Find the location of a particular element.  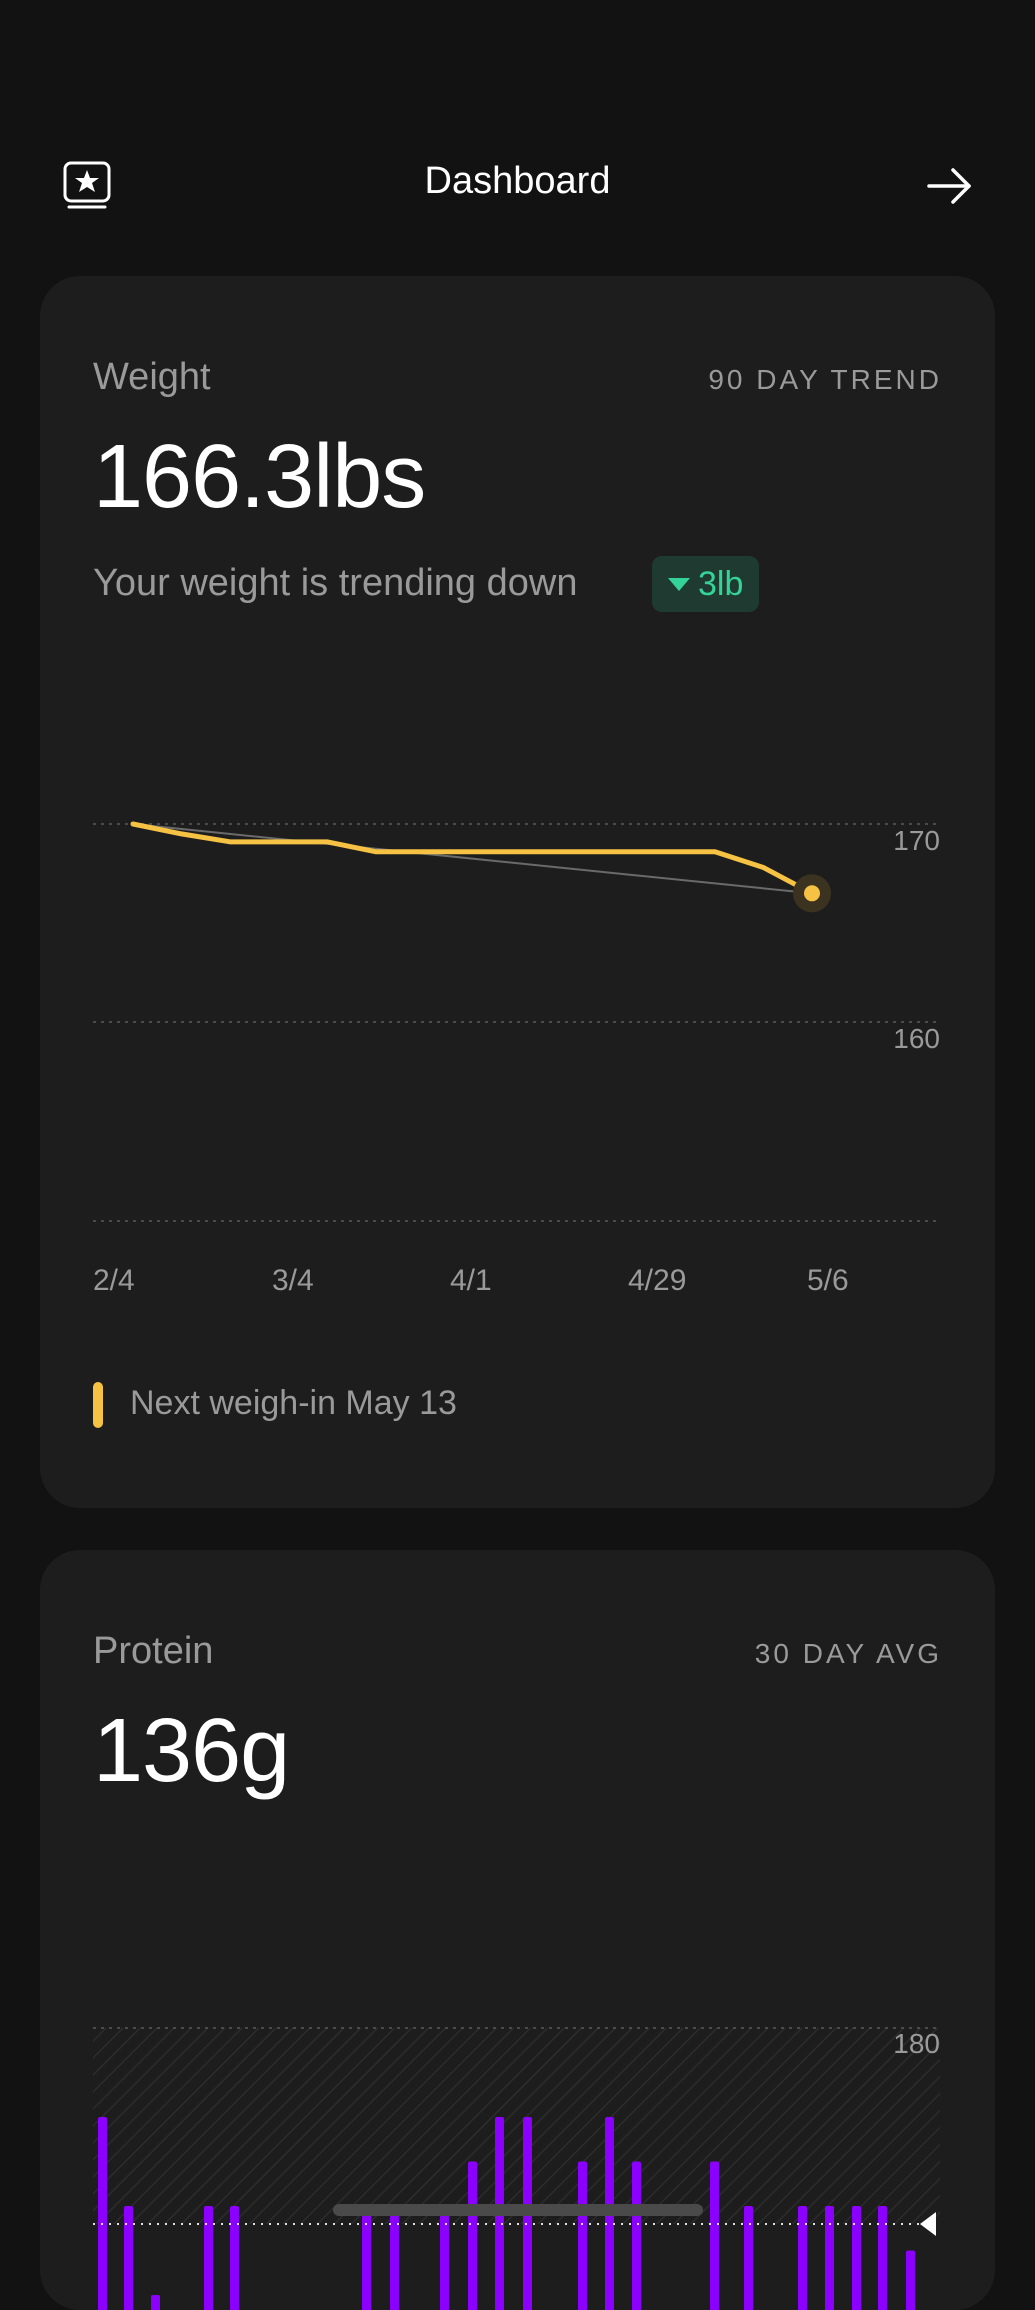

x-tick-label: 3/4 is located at coordinates (293, 1281).